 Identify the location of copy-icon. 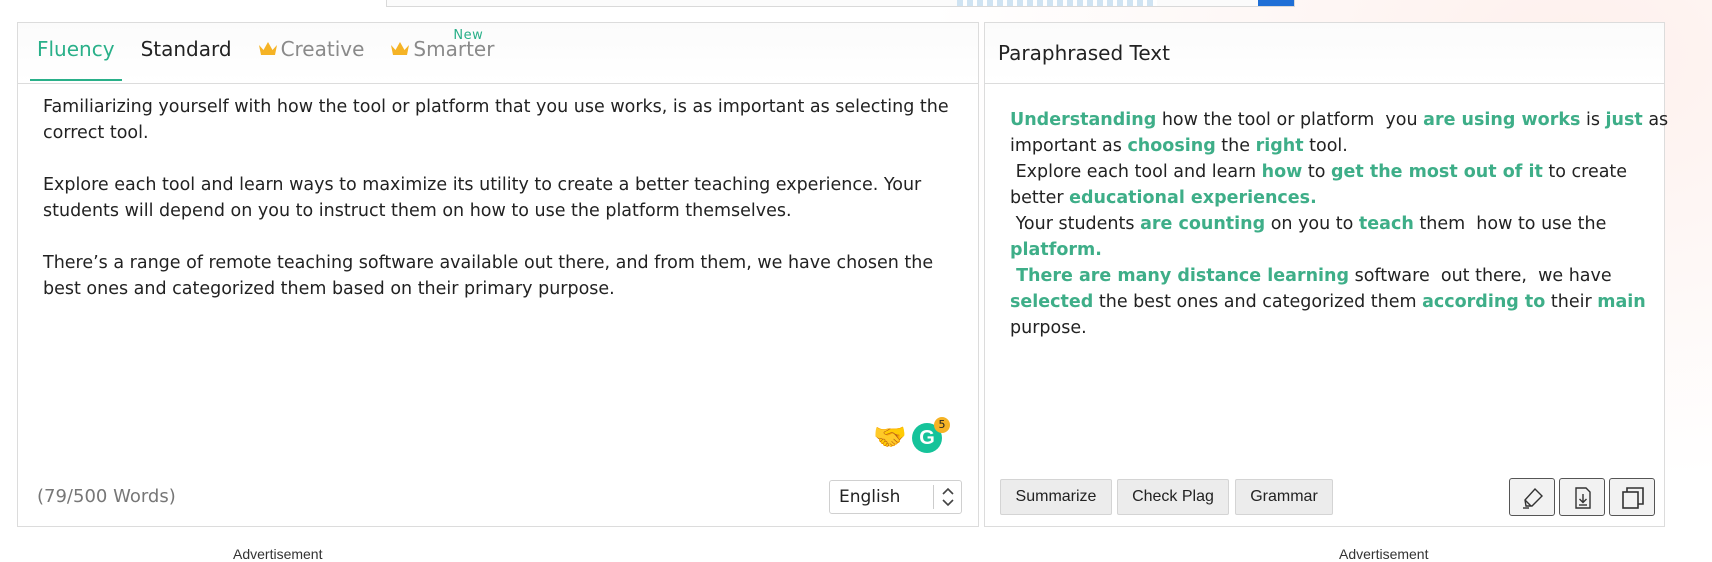
(1633, 498).